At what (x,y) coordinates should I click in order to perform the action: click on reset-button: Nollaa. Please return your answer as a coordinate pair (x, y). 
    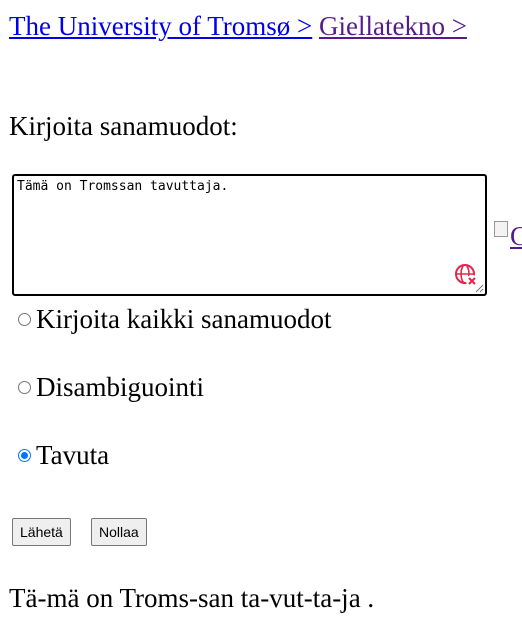
    Looking at the image, I should click on (119, 532).